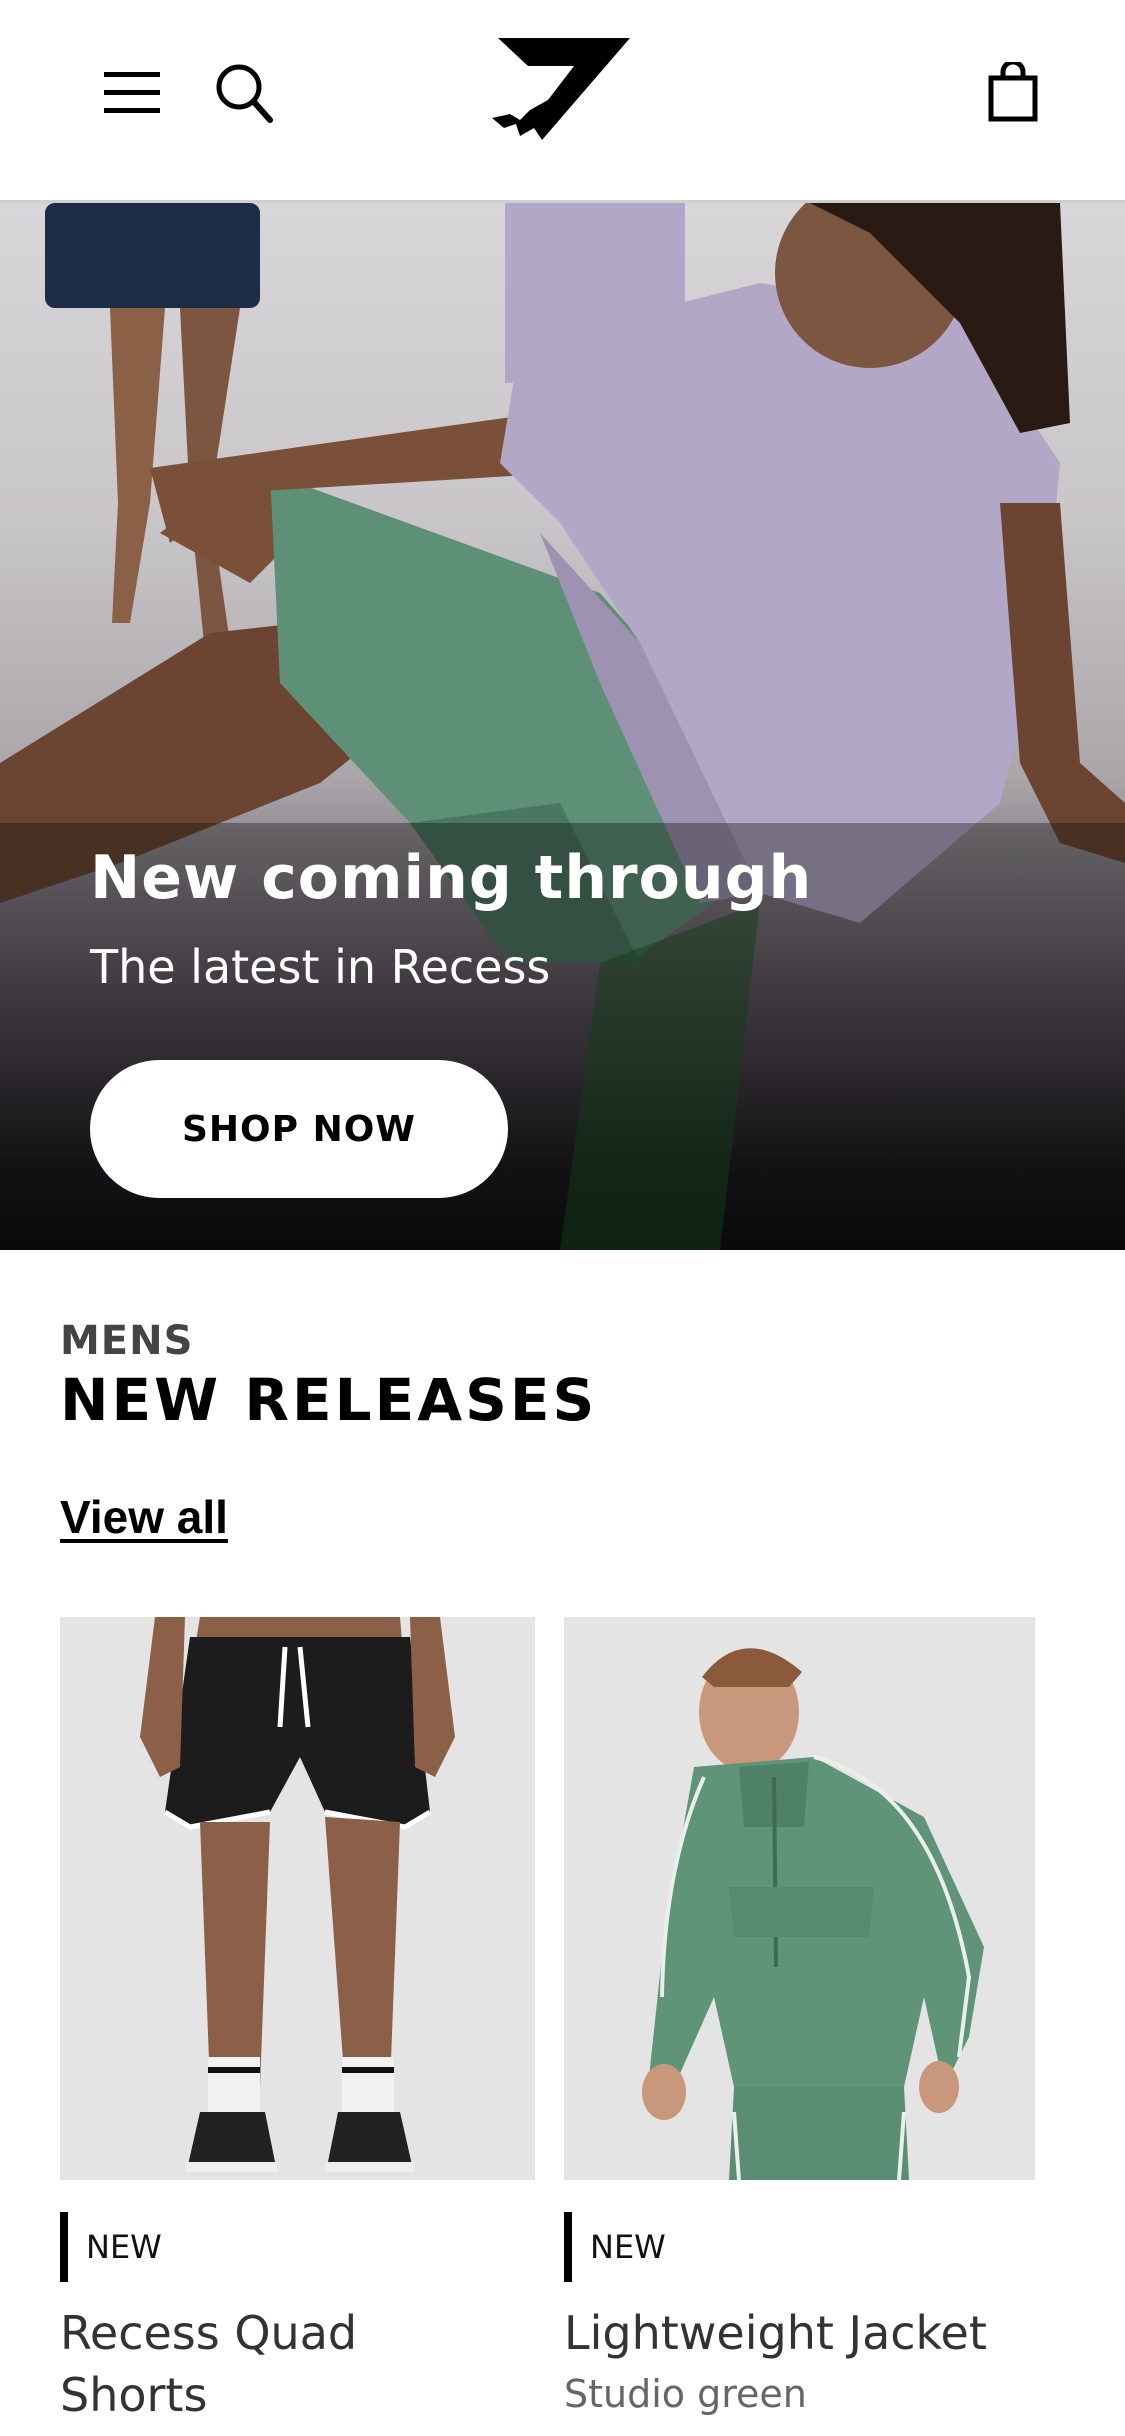  What do you see at coordinates (209, 2333) in the screenshot?
I see `product-name-line: Recess Quad` at bounding box center [209, 2333].